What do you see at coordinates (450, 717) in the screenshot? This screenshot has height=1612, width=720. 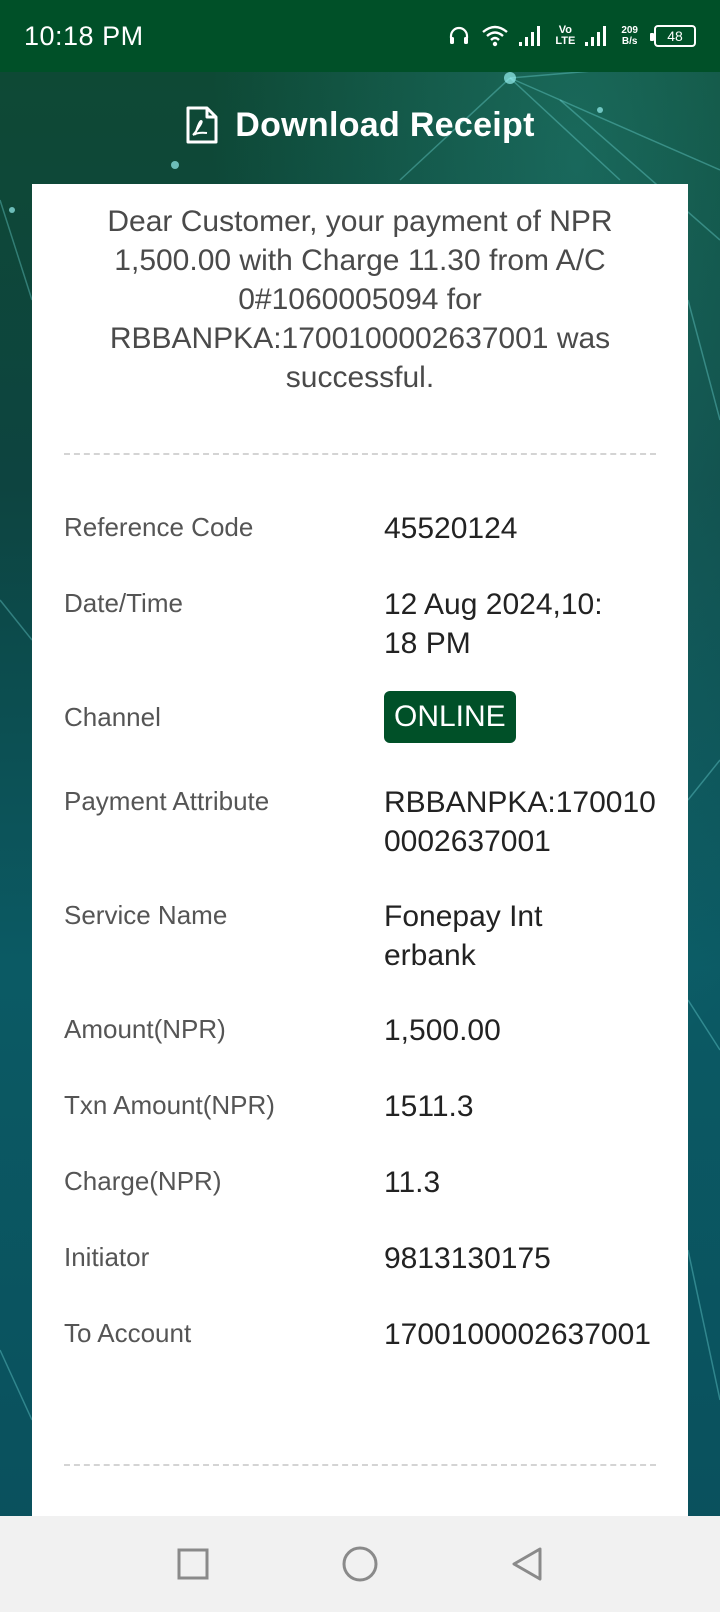 I see `channel-badge: ONLINE` at bounding box center [450, 717].